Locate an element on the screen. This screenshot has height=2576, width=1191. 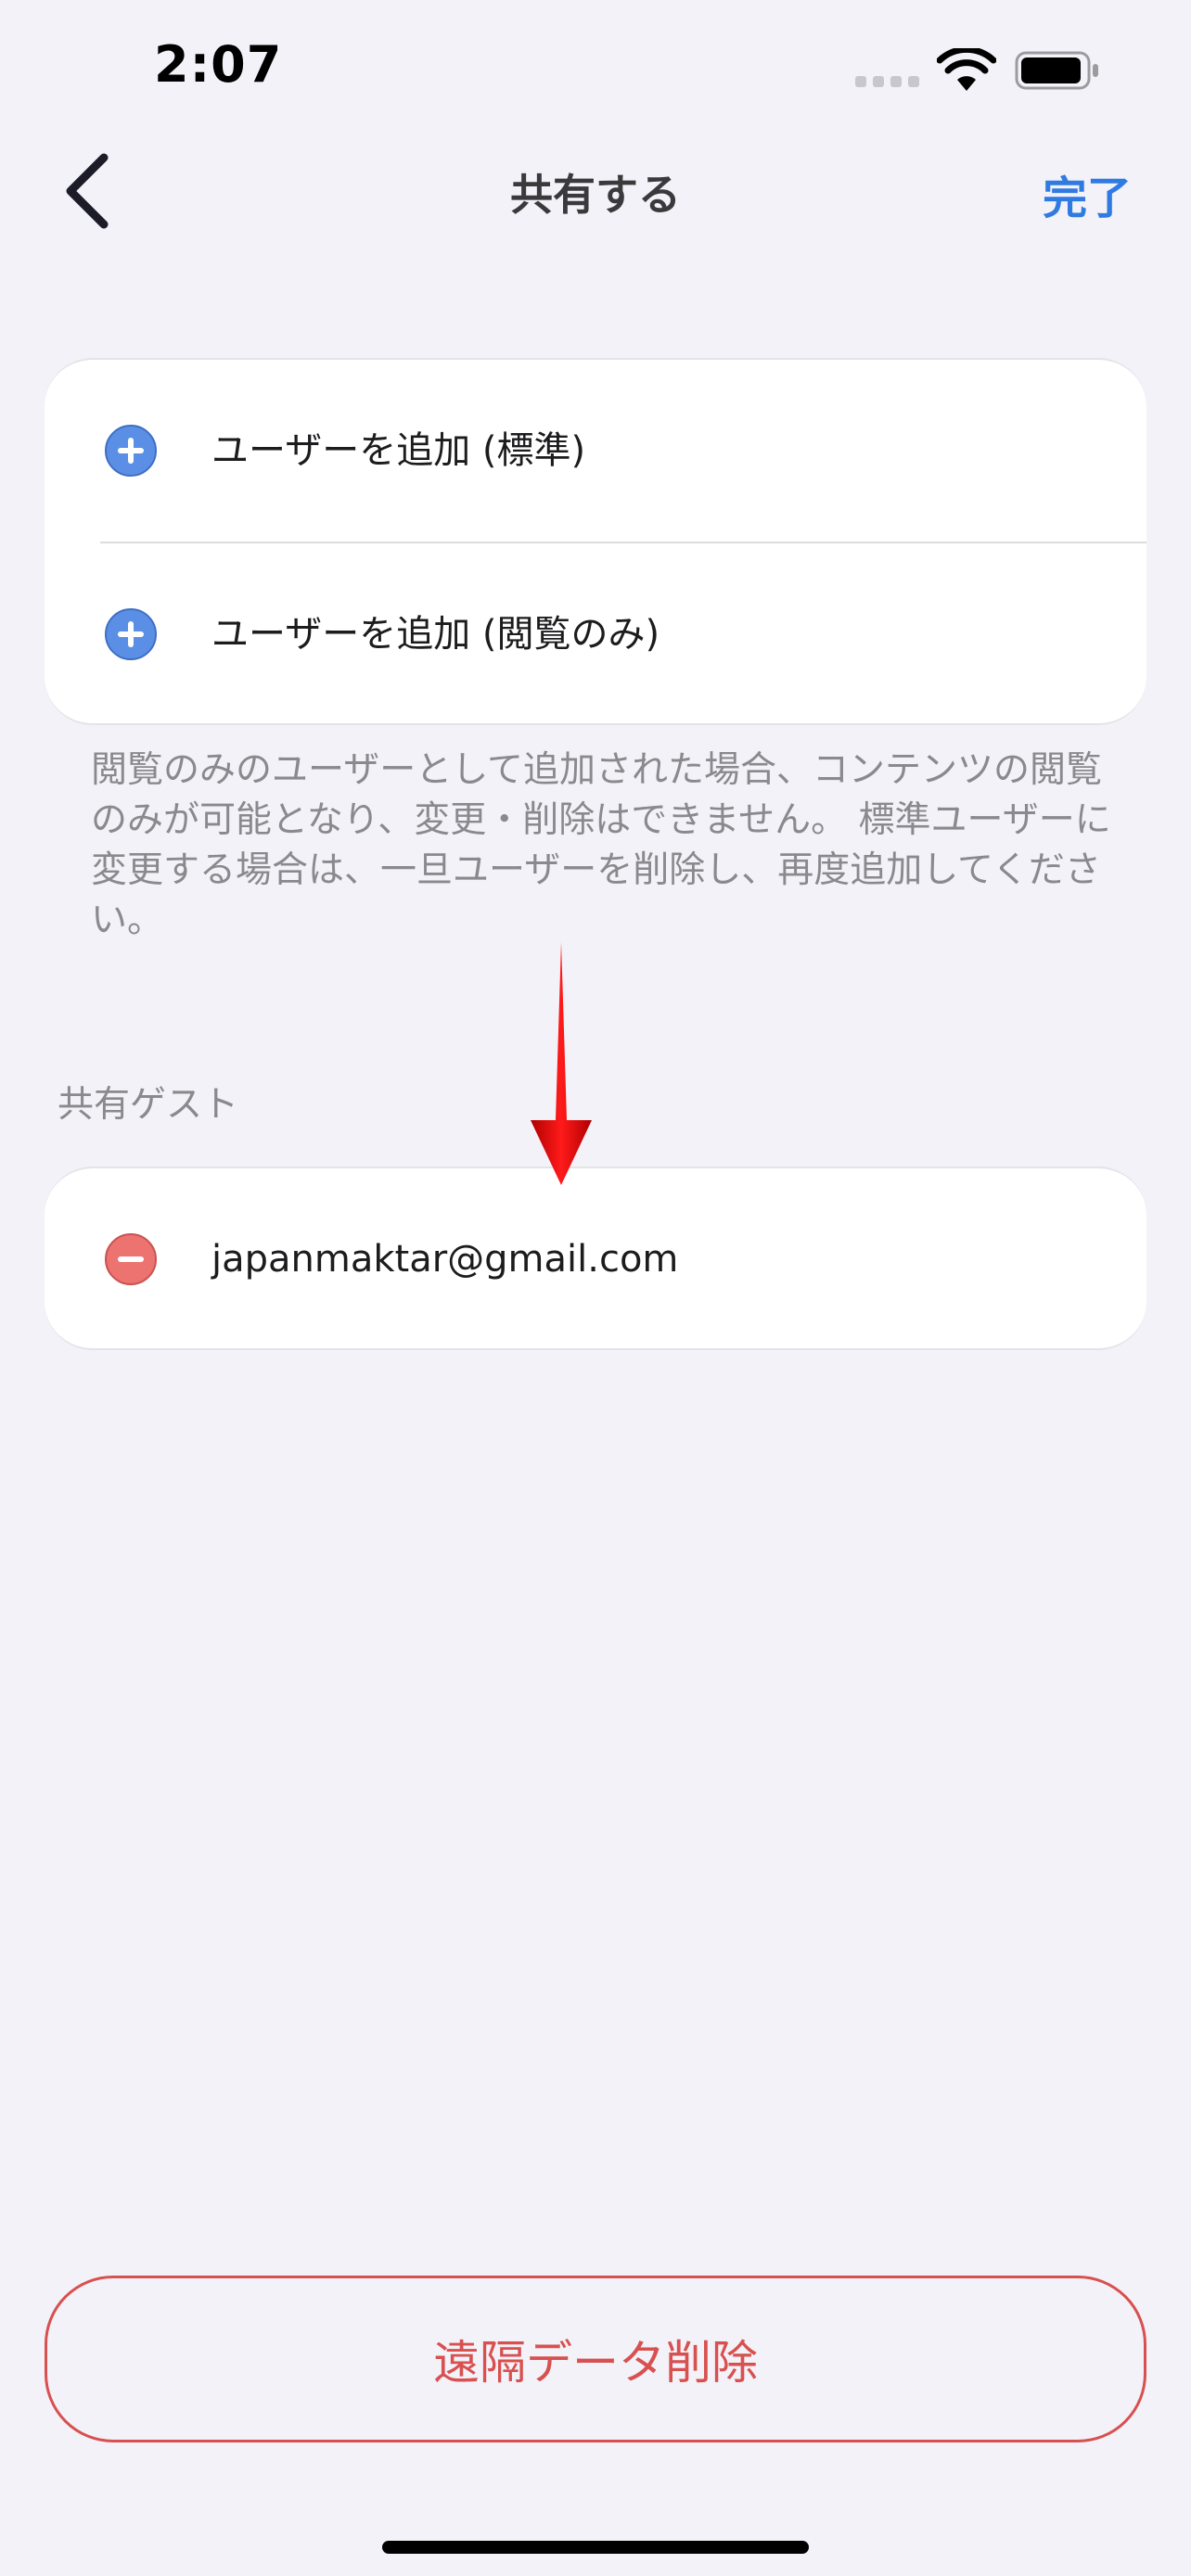
battery-icon is located at coordinates (1056, 71).